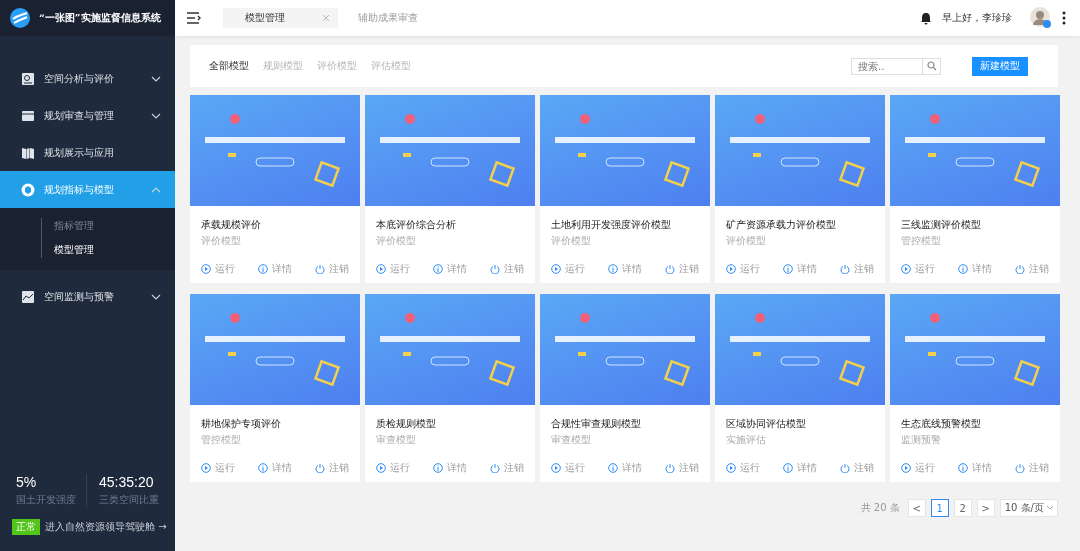 This screenshot has width=1080, height=551. I want to click on card-title: 承载规模评价, so click(231, 225).